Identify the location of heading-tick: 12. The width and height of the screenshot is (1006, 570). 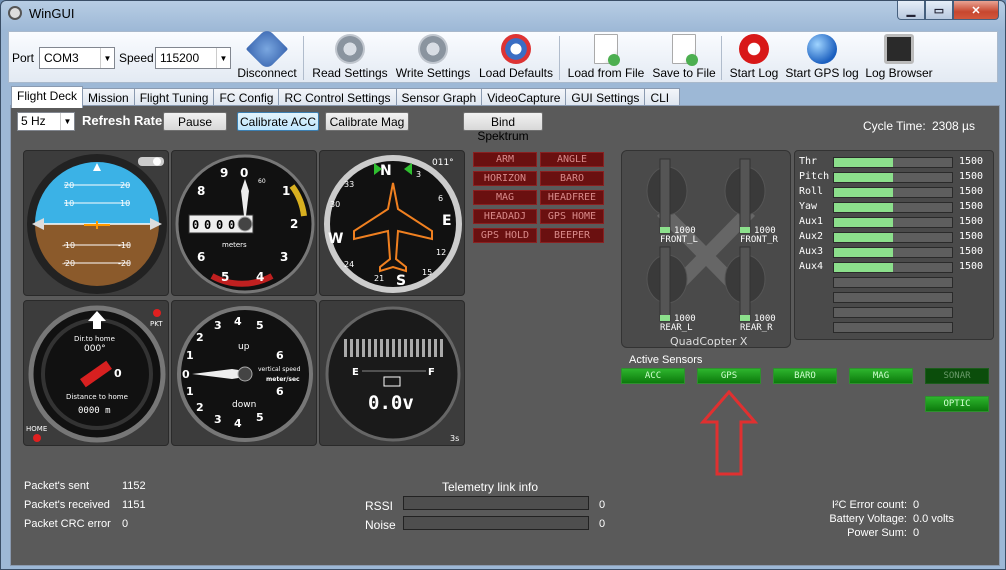
(441, 252).